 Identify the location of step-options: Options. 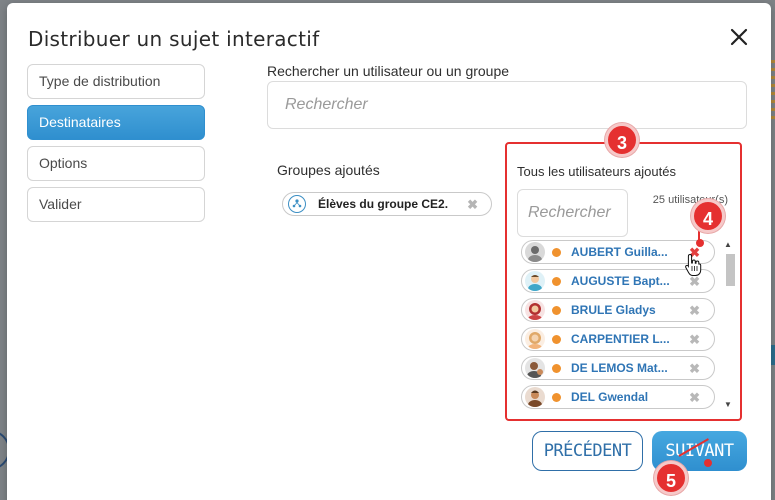
(116, 163).